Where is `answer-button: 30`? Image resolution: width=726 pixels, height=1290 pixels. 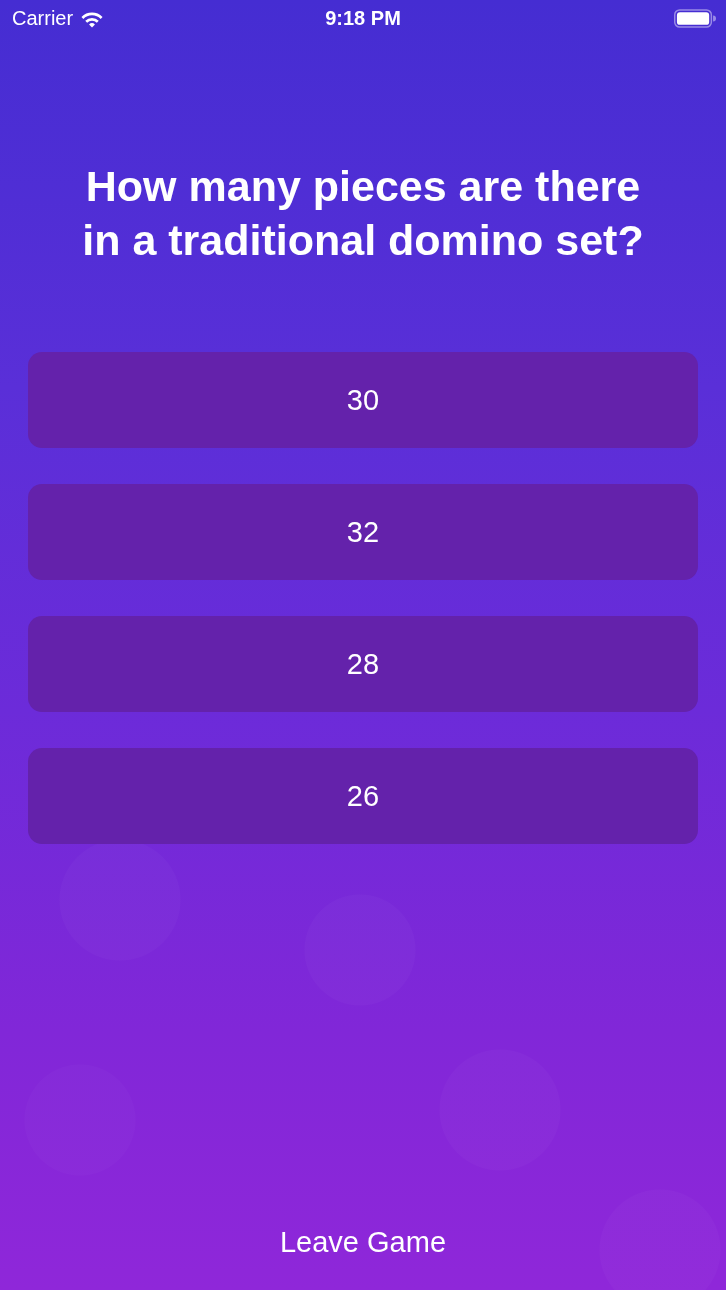
answer-button: 30 is located at coordinates (363, 400).